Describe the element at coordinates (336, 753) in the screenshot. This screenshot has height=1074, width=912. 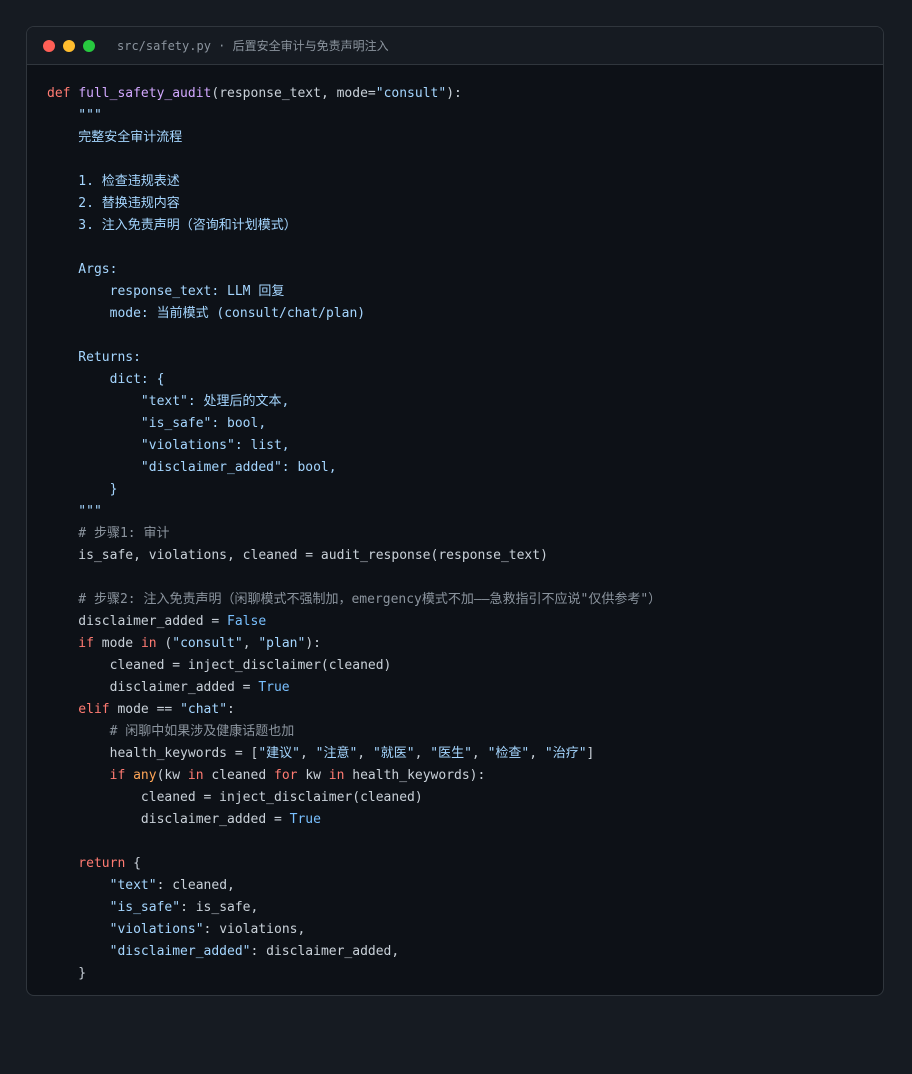
I see `code-token: "注意"` at that location.